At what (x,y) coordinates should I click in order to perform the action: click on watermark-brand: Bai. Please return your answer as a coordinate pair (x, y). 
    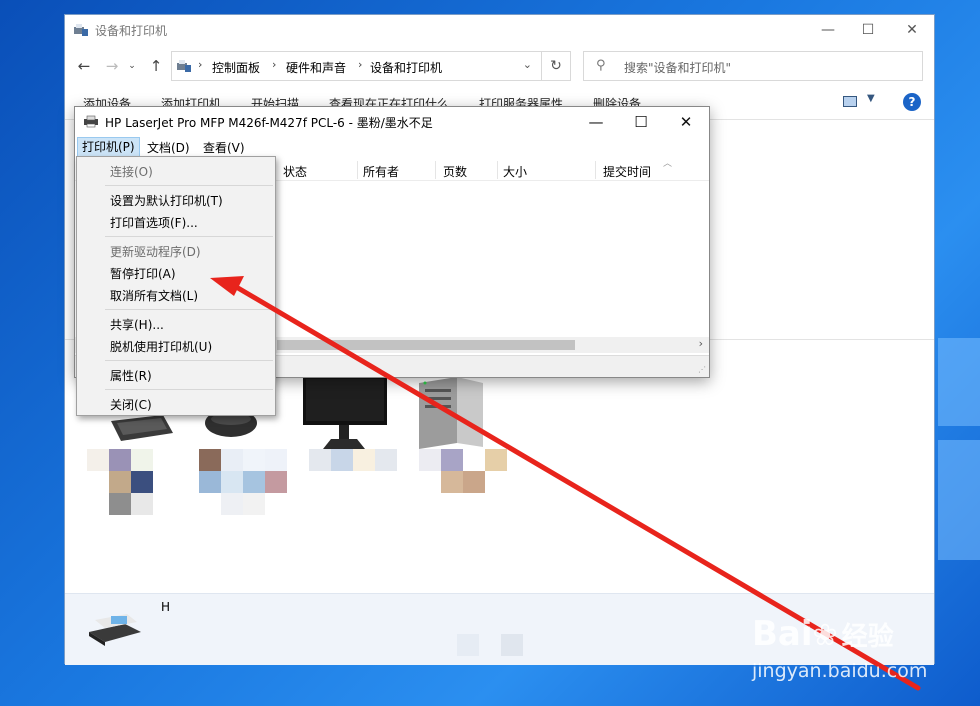
    Looking at the image, I should click on (782, 634).